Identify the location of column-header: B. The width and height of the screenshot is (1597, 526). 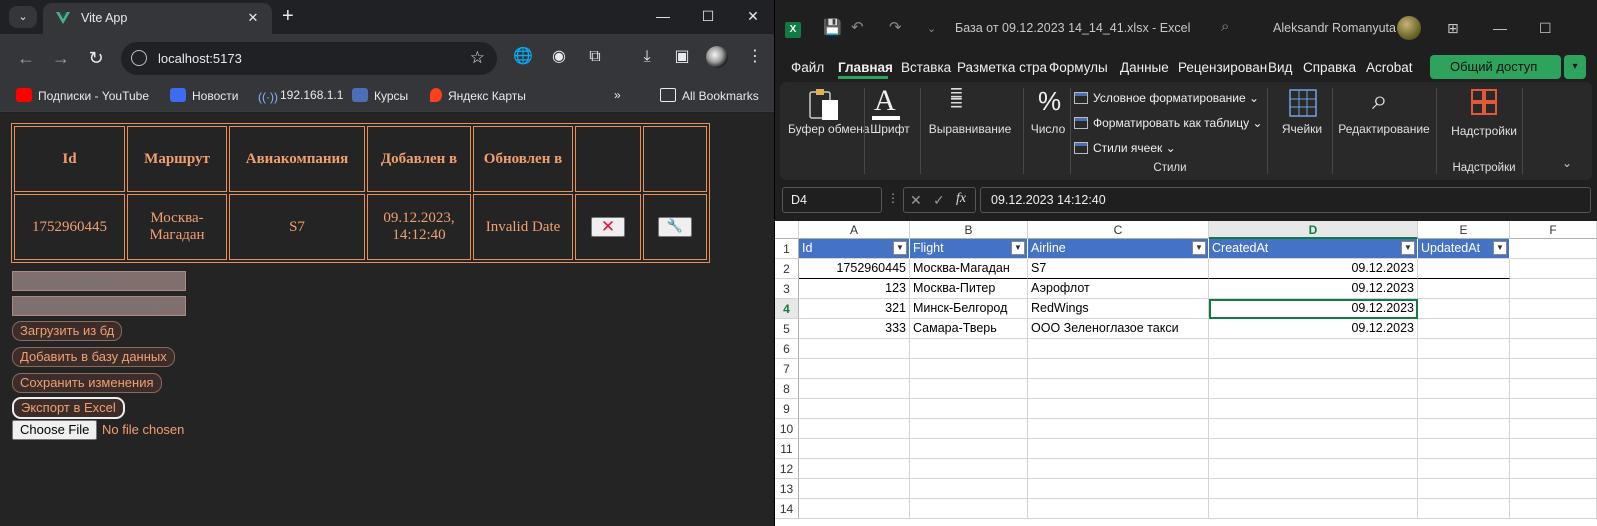
(969, 230).